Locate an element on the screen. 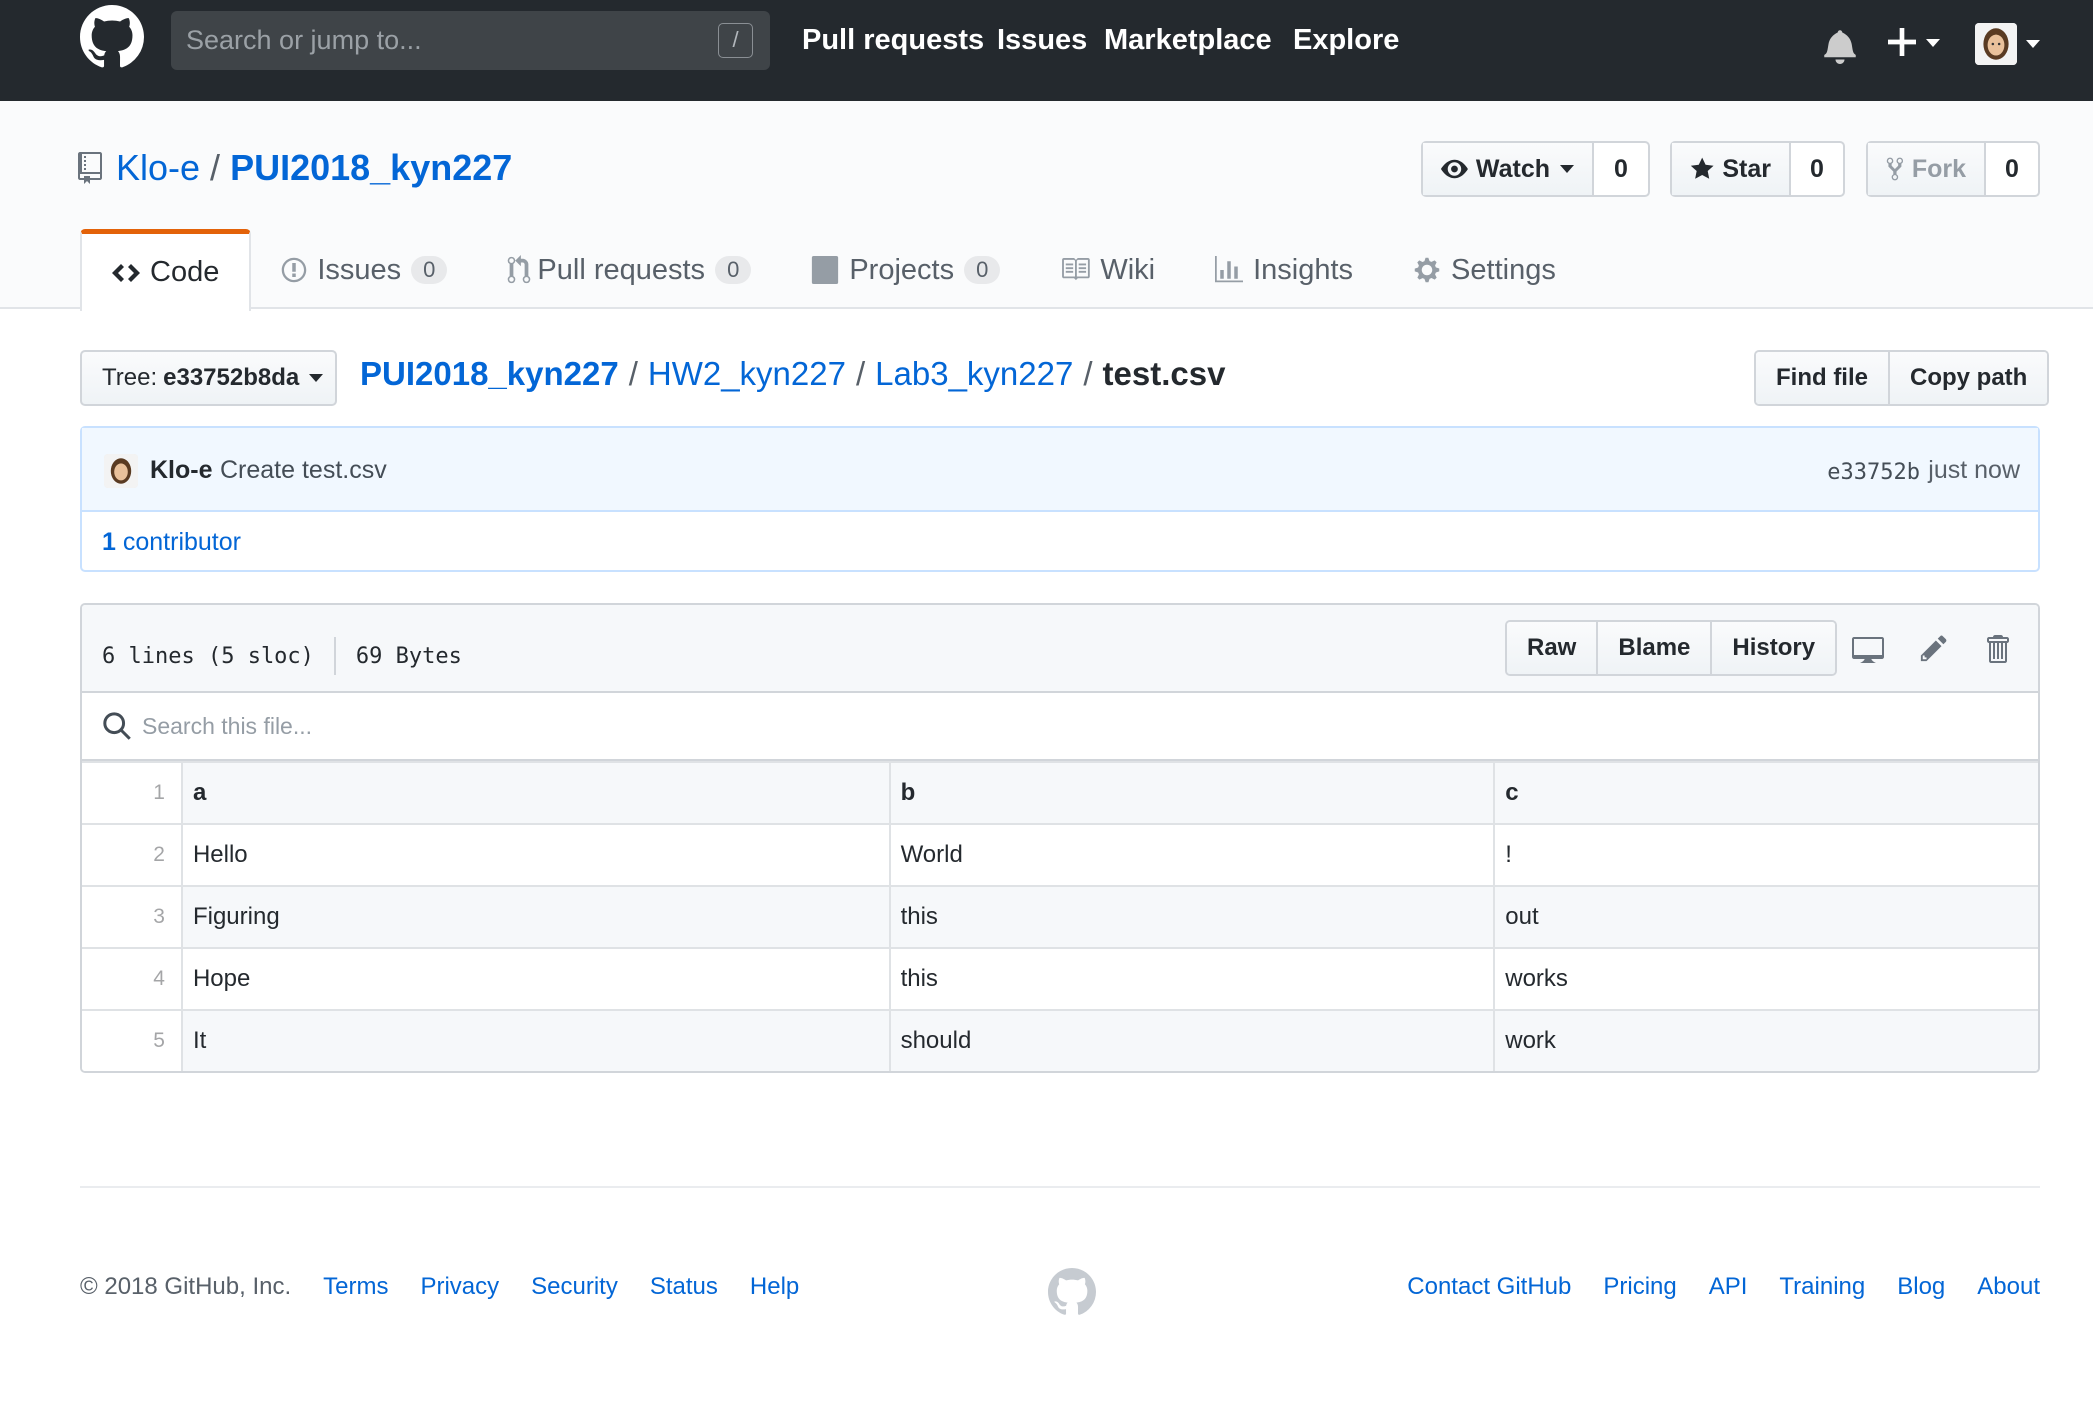 The image size is (2093, 1408). trash-icon is located at coordinates (1997, 649).